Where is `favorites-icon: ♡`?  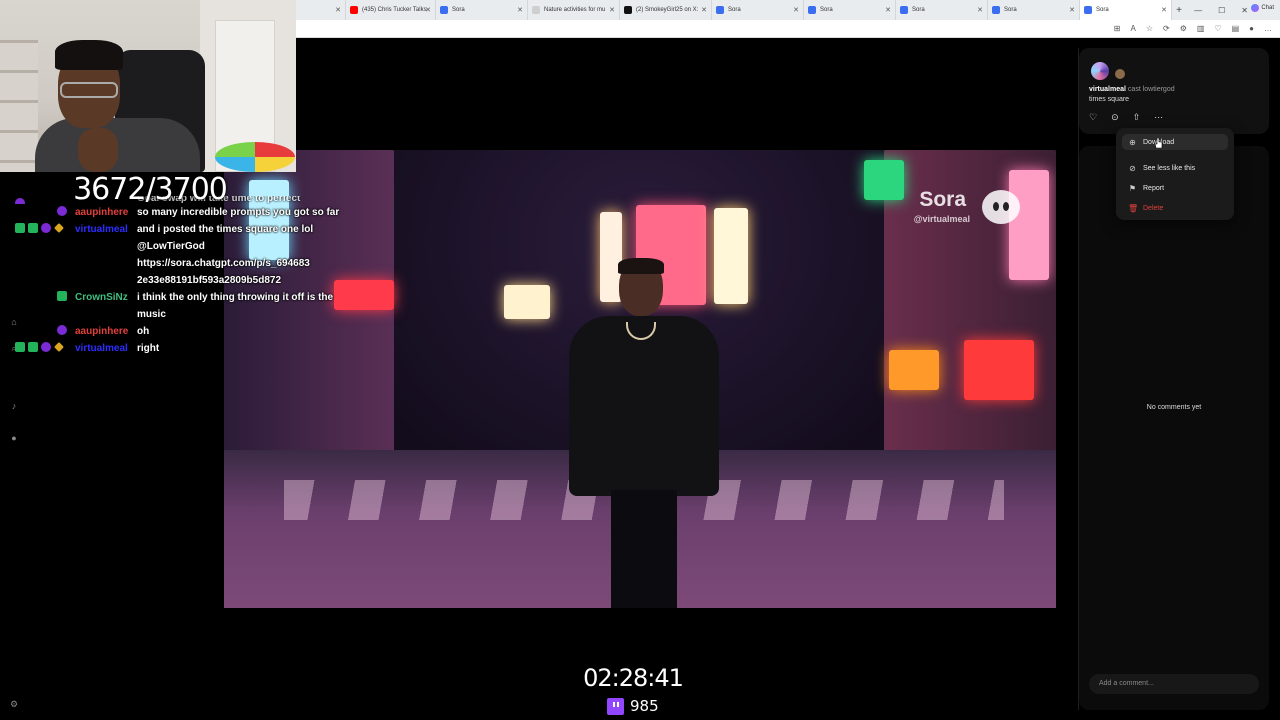
favorites-icon: ♡ is located at coordinates (1217, 28).